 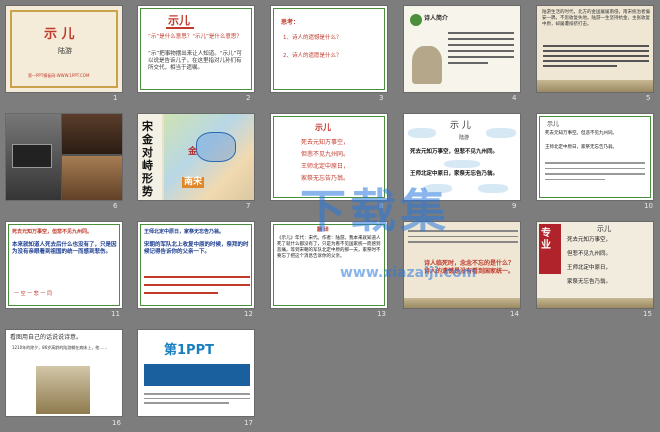 What do you see at coordinates (193, 182) in the screenshot?
I see `map-label-song: 南宋` at bounding box center [193, 182].